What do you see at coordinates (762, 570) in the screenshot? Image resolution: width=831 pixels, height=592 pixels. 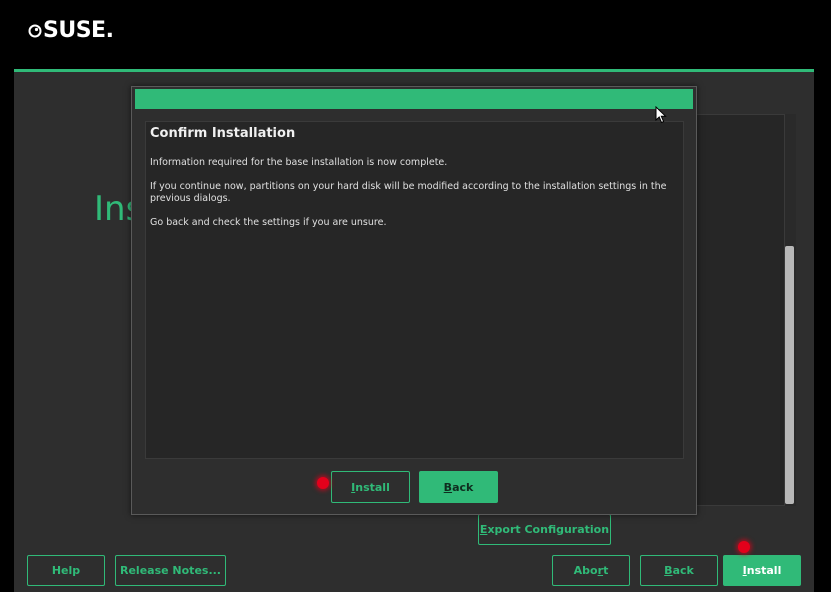 I see `install-button: Install` at bounding box center [762, 570].